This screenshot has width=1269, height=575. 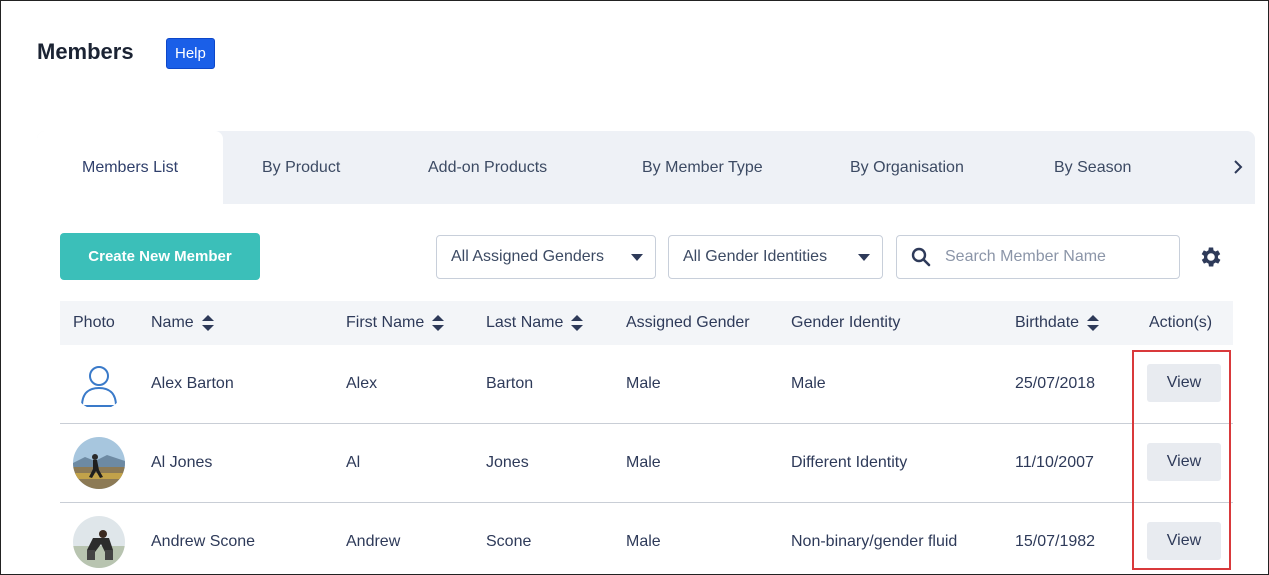 What do you see at coordinates (1238, 168) in the screenshot?
I see `chevron-right-icon` at bounding box center [1238, 168].